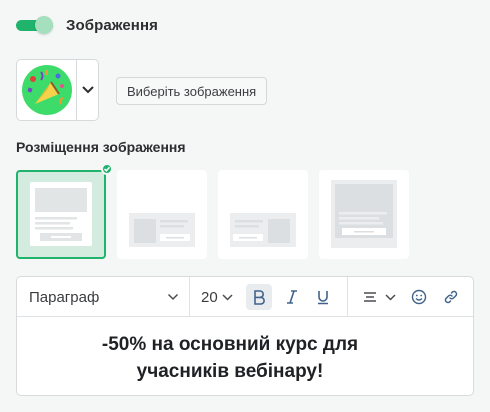 The width and height of the screenshot is (490, 412). What do you see at coordinates (209, 297) in the screenshot?
I see `font-size-value: 20` at bounding box center [209, 297].